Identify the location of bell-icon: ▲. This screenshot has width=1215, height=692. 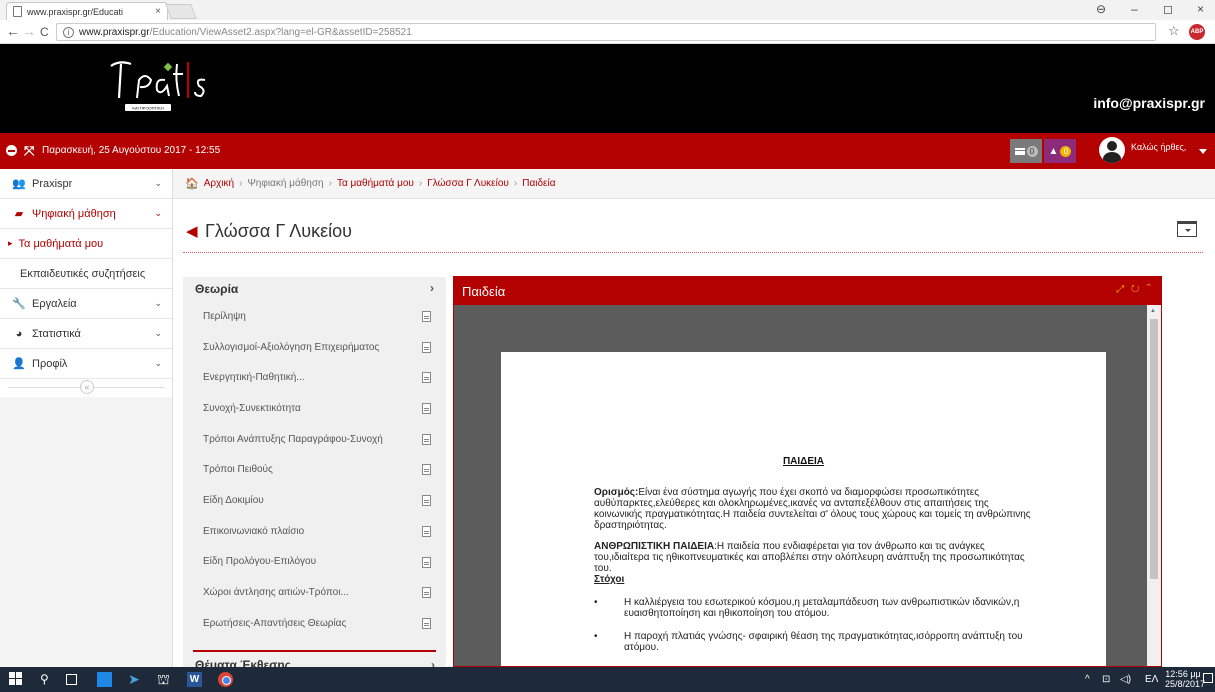
(1053, 151).